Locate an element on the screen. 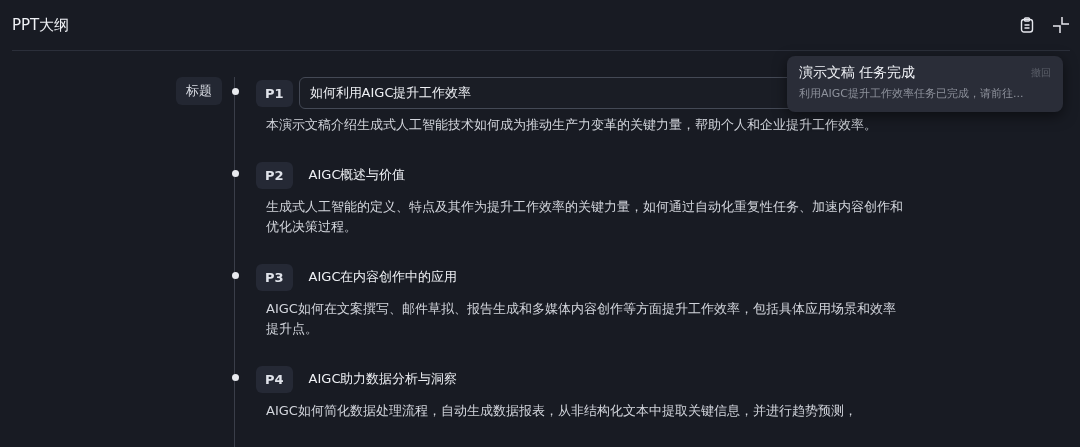  slide-description: AIGC如何简化数据处理流程，自动生成数据报表，从非结构化文本中提取关键信息，并进行趋势预测， is located at coordinates (562, 411).